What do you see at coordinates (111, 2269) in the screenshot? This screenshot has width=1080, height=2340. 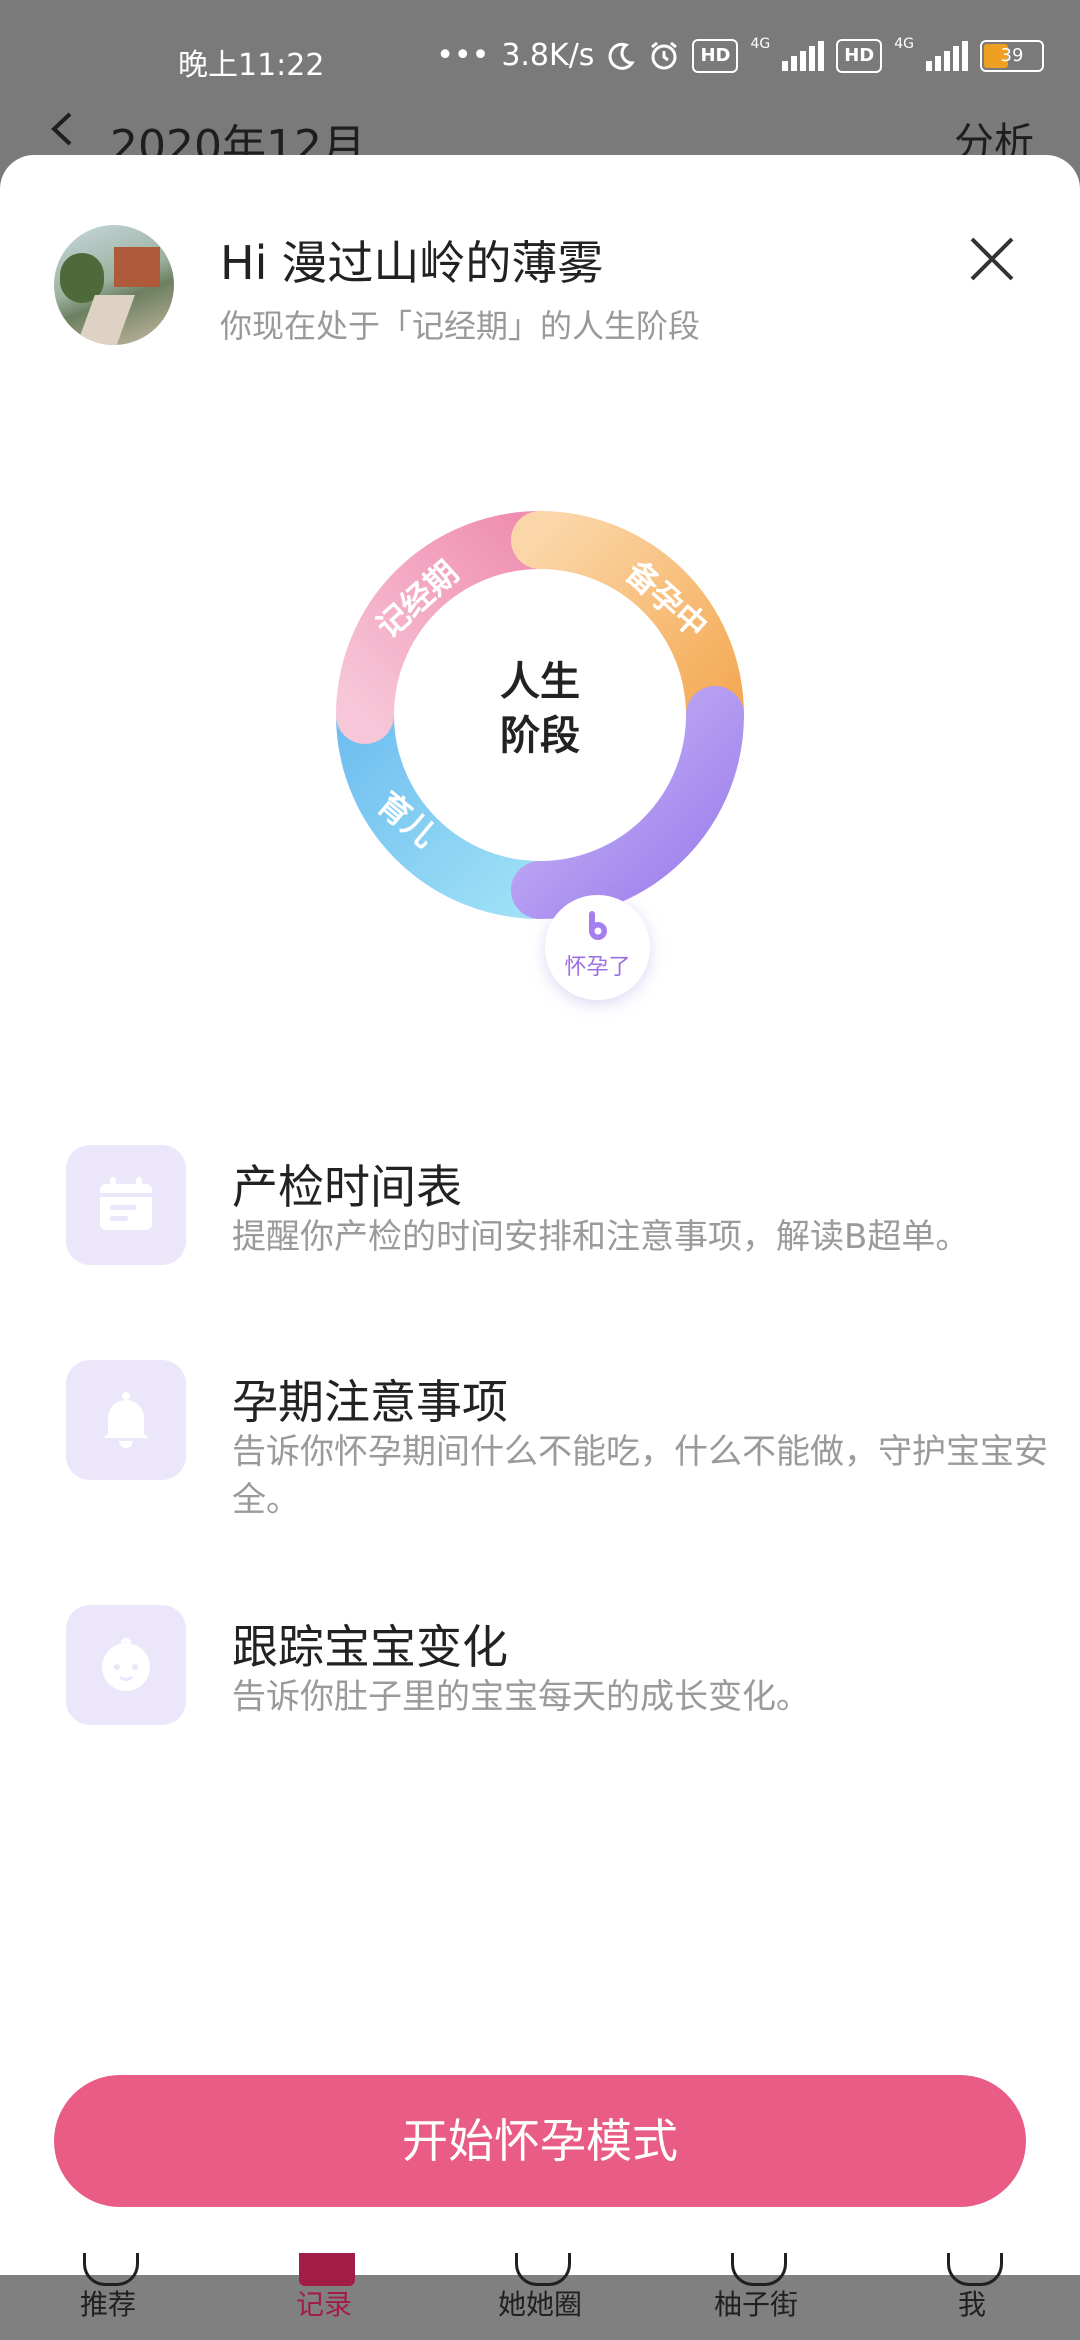 I see `home-icon` at bounding box center [111, 2269].